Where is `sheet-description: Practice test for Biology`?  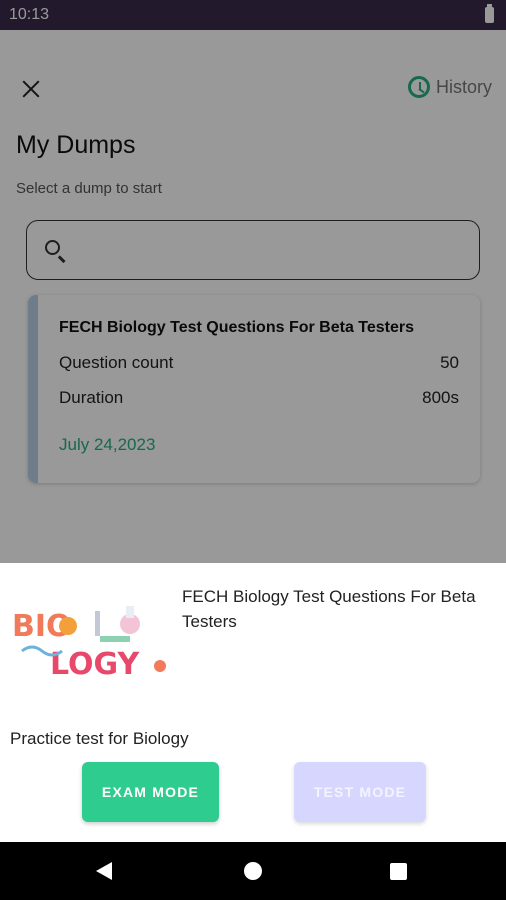
sheet-description: Practice test for Biology is located at coordinates (99, 738).